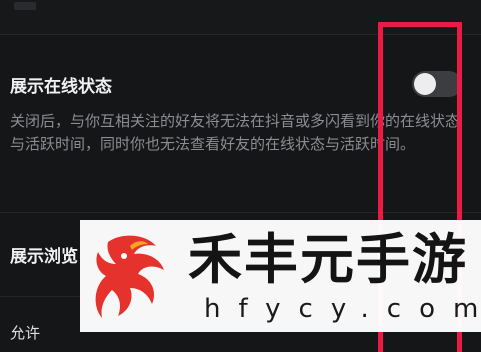  Describe the element at coordinates (328, 259) in the screenshot. I see `watermark-title: 禾丰元手游` at that location.